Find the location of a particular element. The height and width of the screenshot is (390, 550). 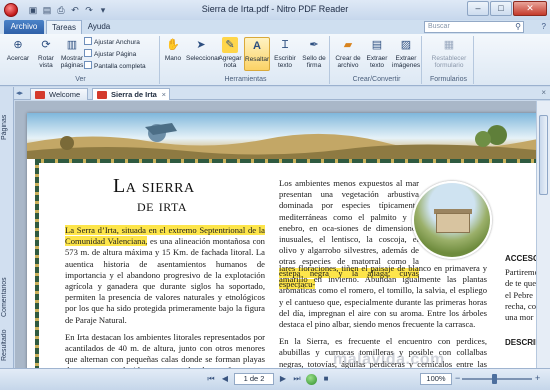

banner-landscape-image is located at coordinates (281, 141).